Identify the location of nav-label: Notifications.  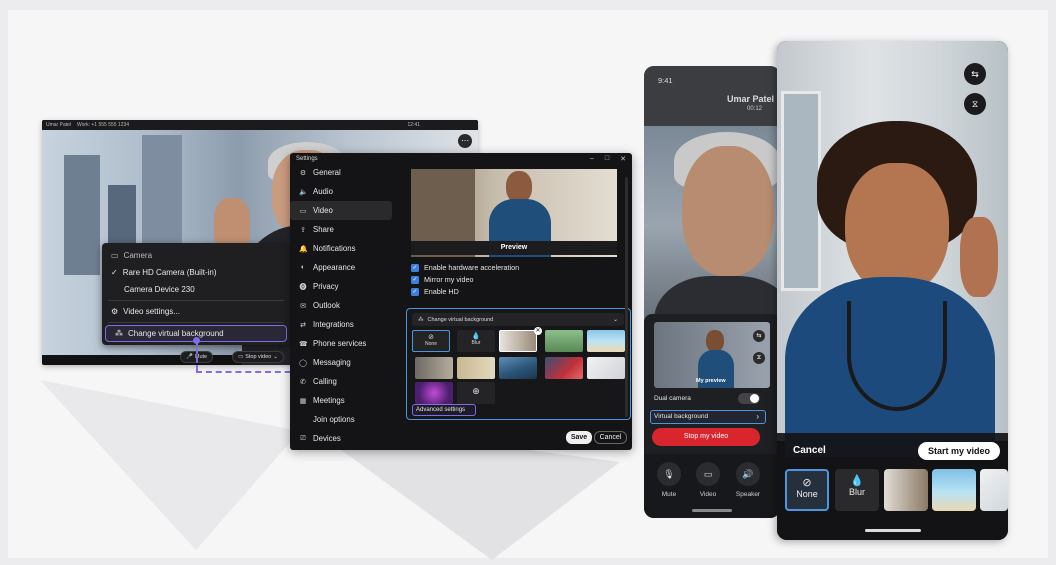
(334, 248).